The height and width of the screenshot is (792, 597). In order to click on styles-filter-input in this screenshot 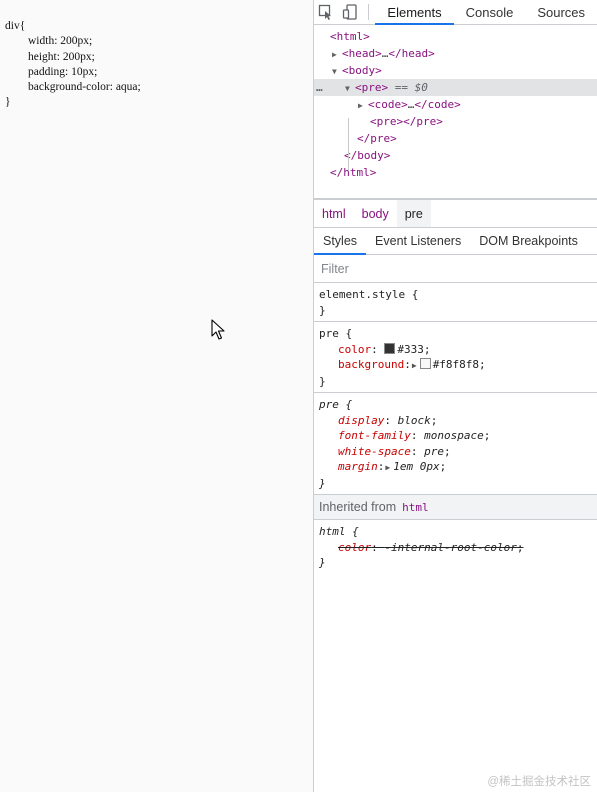, I will do `click(446, 268)`.